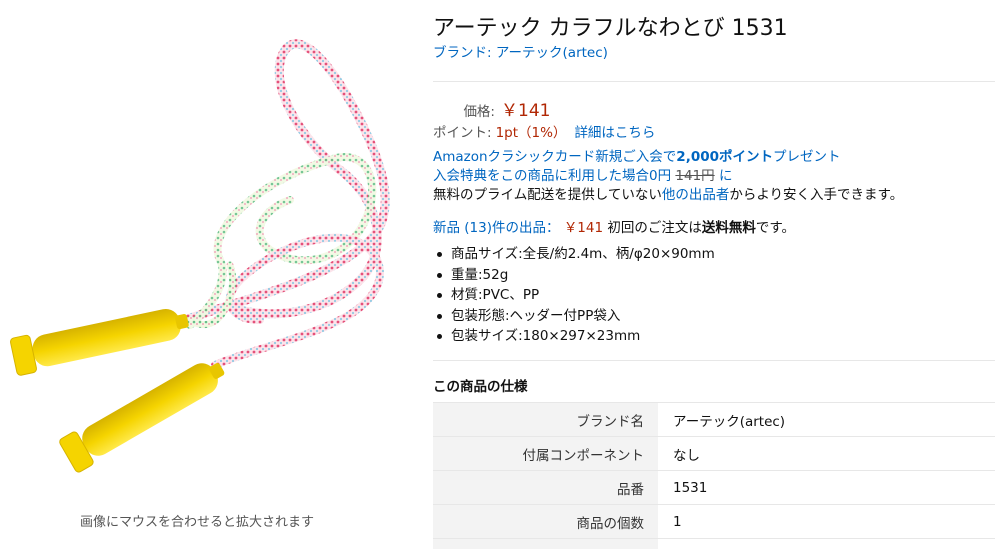 This screenshot has width=995, height=549. Describe the element at coordinates (826, 543) in the screenshot. I see `spec-value` at that location.